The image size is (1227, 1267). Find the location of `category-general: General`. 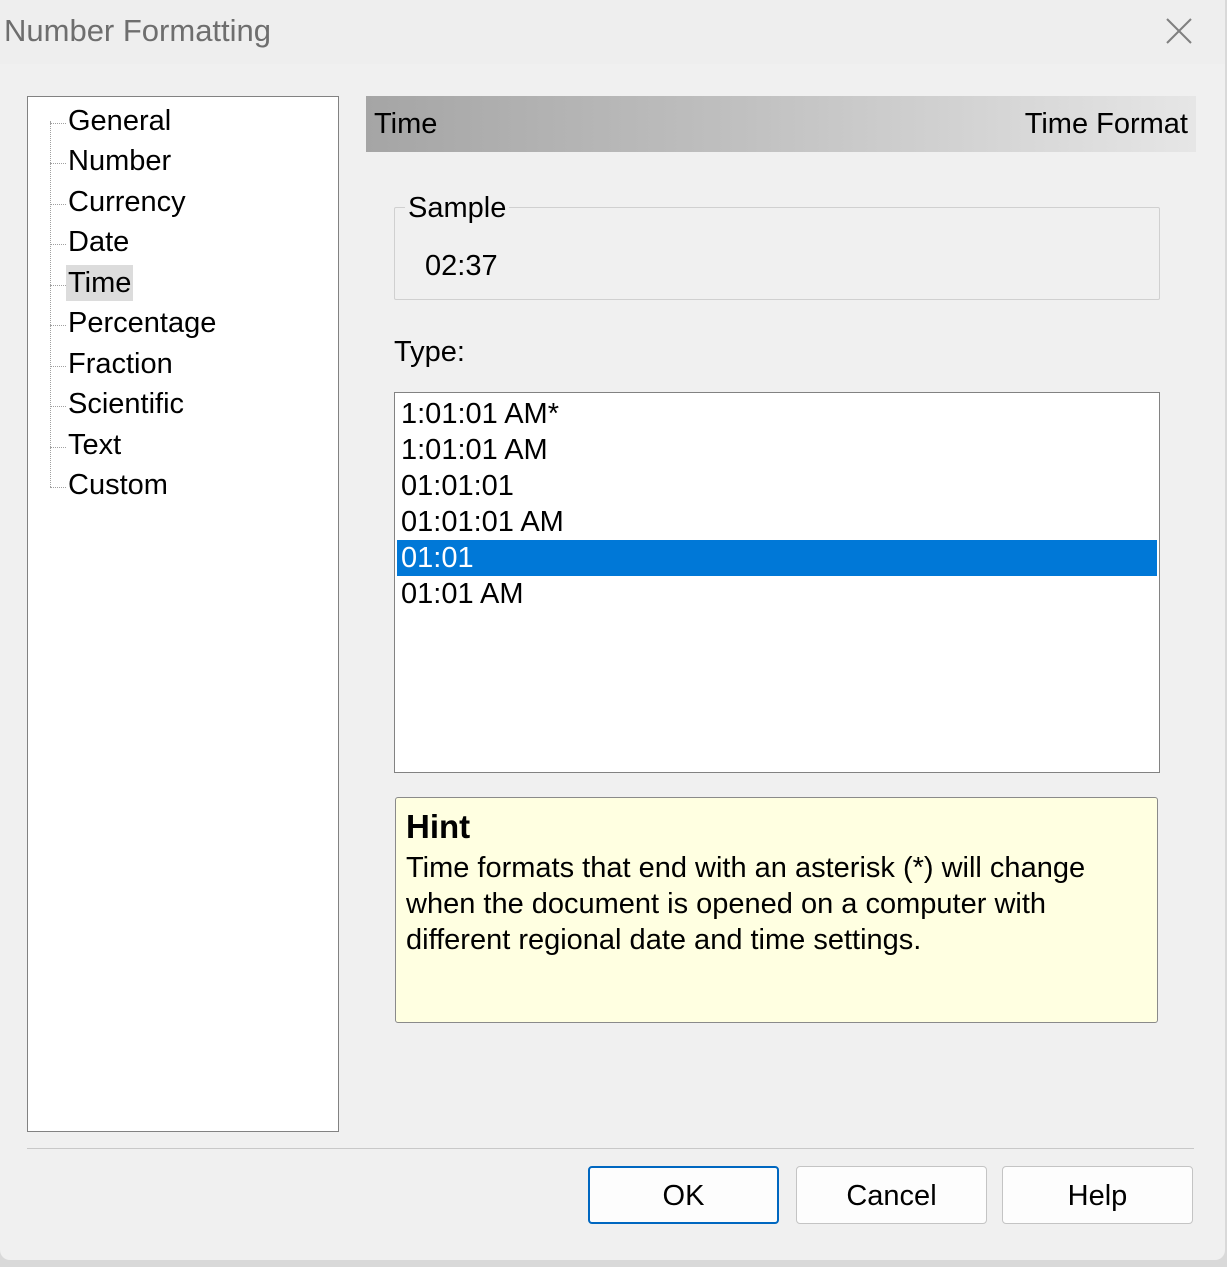

category-general: General is located at coordinates (180, 121).